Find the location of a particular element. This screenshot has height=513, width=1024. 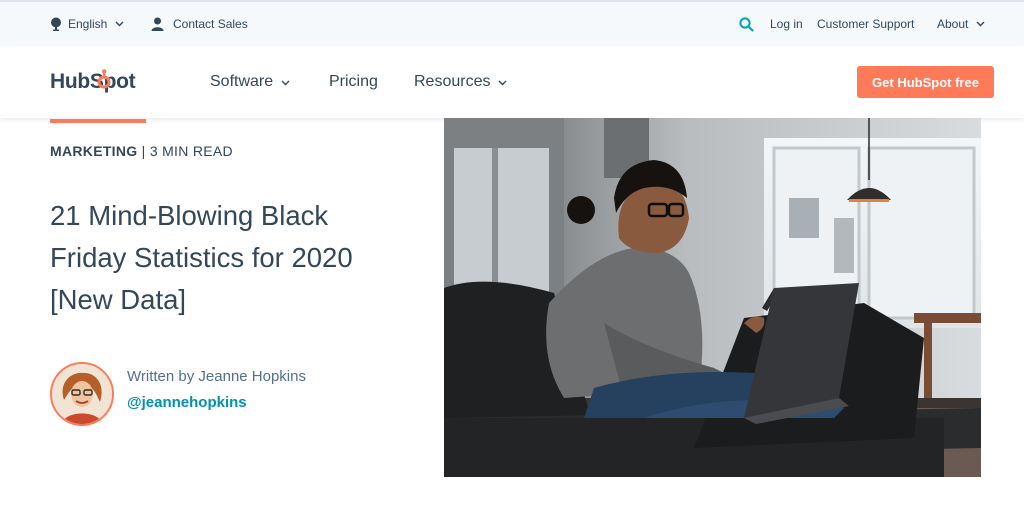

search-icon is located at coordinates (746, 24).